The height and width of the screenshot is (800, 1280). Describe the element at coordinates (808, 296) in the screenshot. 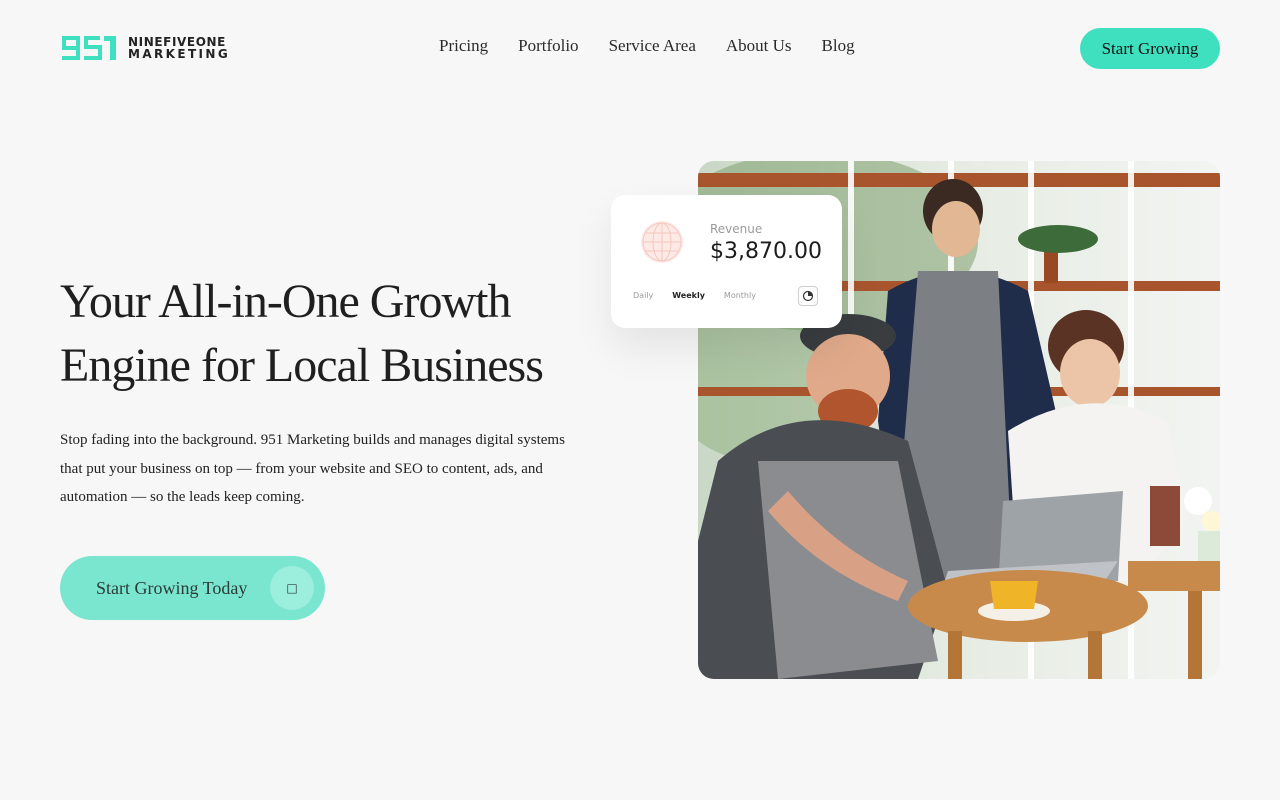

I see `pie-chart-icon` at that location.